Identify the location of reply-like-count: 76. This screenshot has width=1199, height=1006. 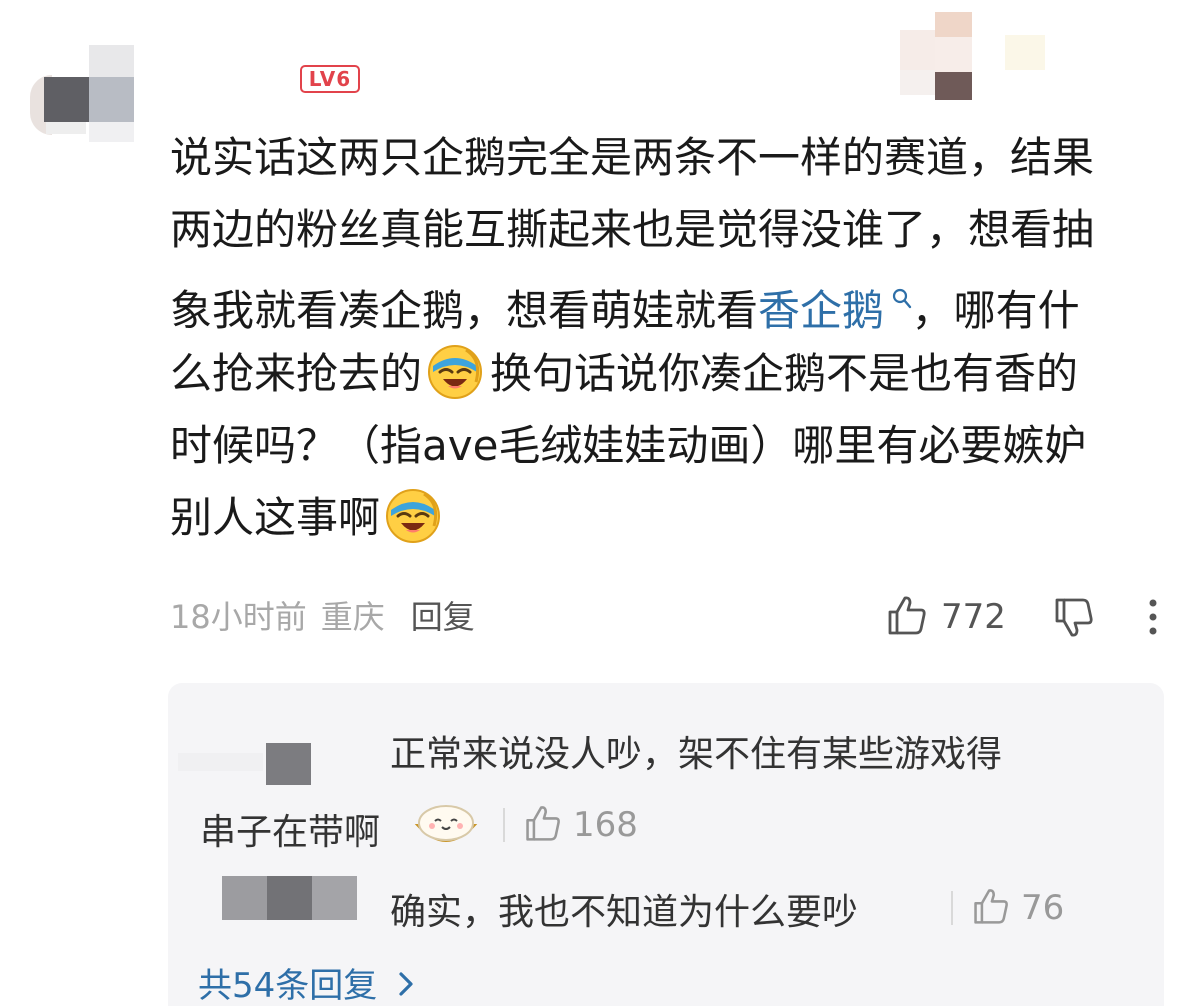
(1043, 908).